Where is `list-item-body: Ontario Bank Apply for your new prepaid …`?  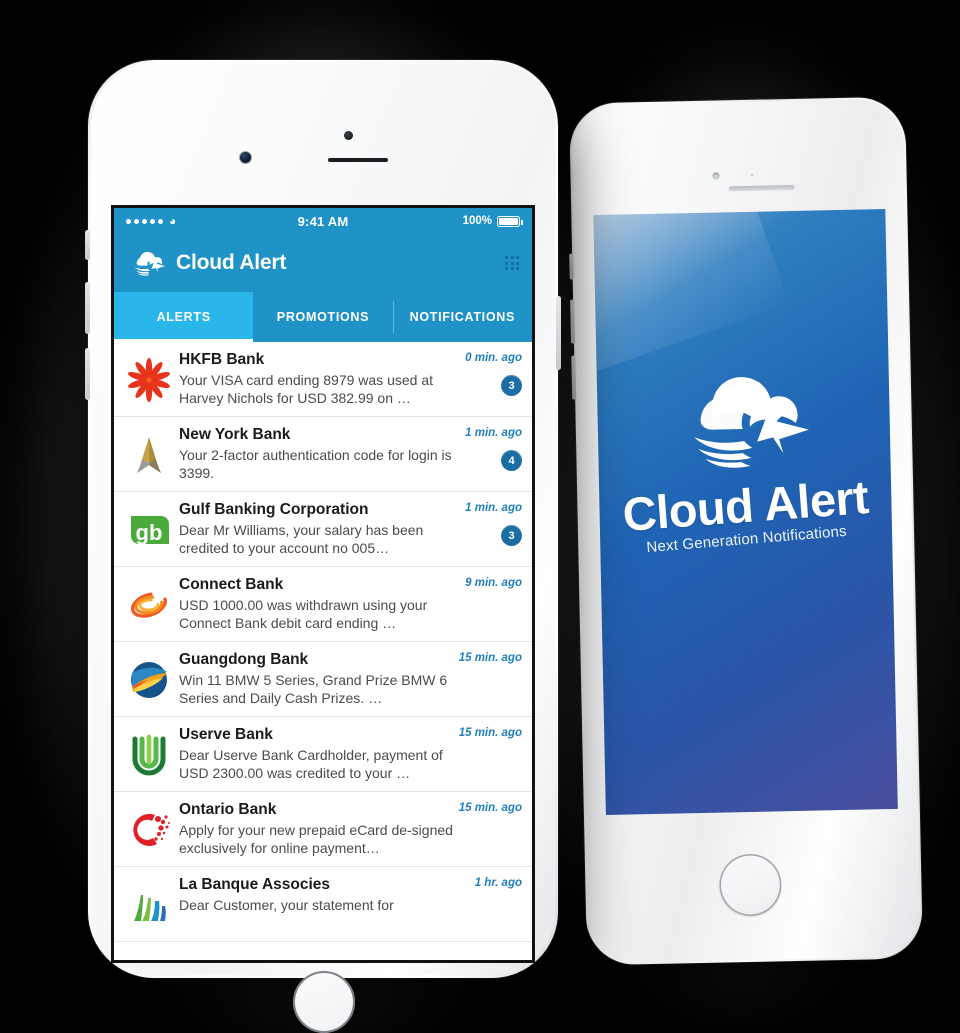
list-item-body: Ontario Bank Apply for your new prepaid … is located at coordinates (318, 829).